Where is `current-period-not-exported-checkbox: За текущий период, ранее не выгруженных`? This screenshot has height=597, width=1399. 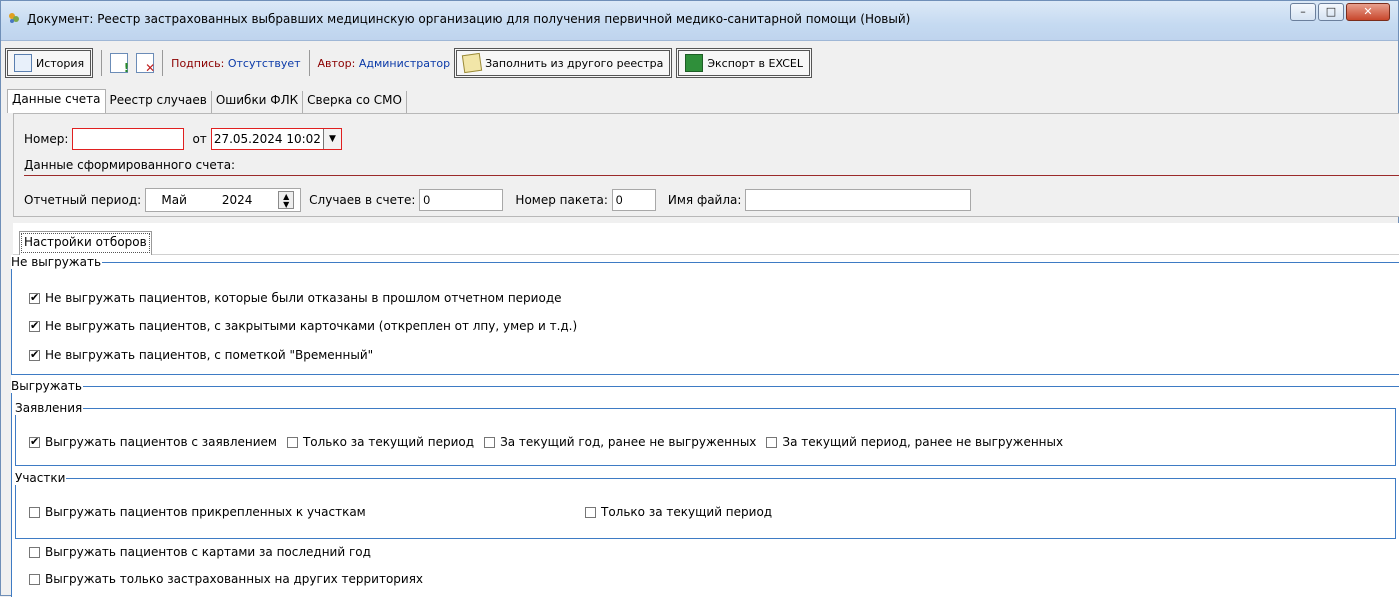
current-period-not-exported-checkbox: За текущий период, ранее не выгруженных is located at coordinates (914, 442).